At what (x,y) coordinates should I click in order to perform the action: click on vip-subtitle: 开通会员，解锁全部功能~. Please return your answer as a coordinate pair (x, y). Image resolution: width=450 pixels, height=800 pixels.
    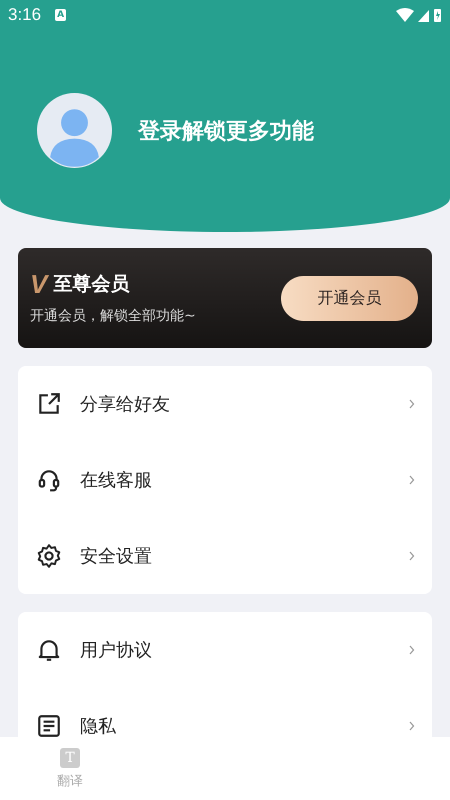
    Looking at the image, I should click on (113, 316).